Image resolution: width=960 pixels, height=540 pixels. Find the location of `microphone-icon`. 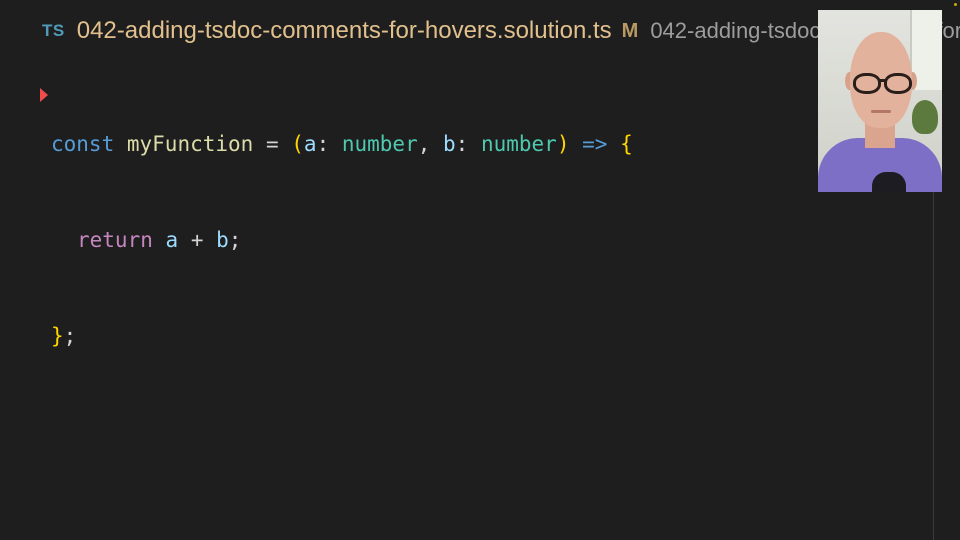

microphone-icon is located at coordinates (889, 182).